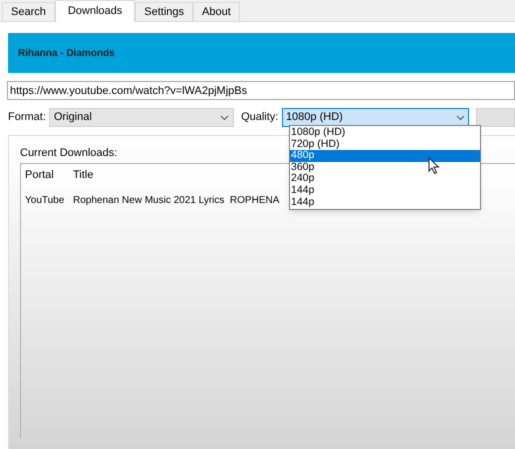  I want to click on column-header: Title, so click(83, 175).